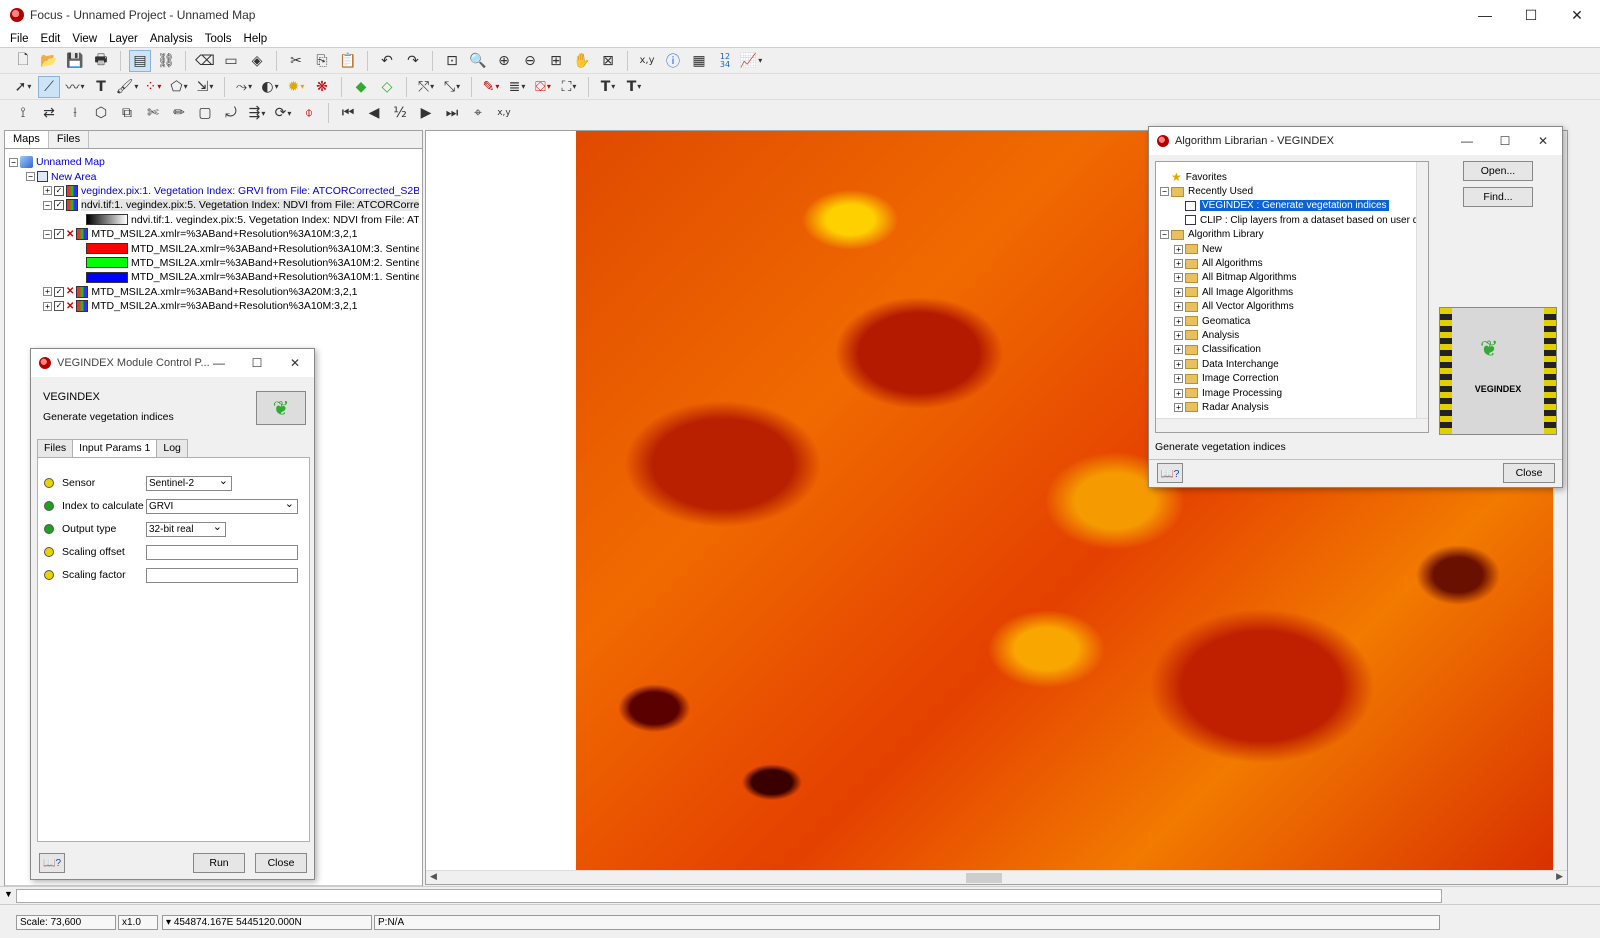  I want to click on algorithm-tree-item: + All Vector Algorithms, so click(1292, 307).